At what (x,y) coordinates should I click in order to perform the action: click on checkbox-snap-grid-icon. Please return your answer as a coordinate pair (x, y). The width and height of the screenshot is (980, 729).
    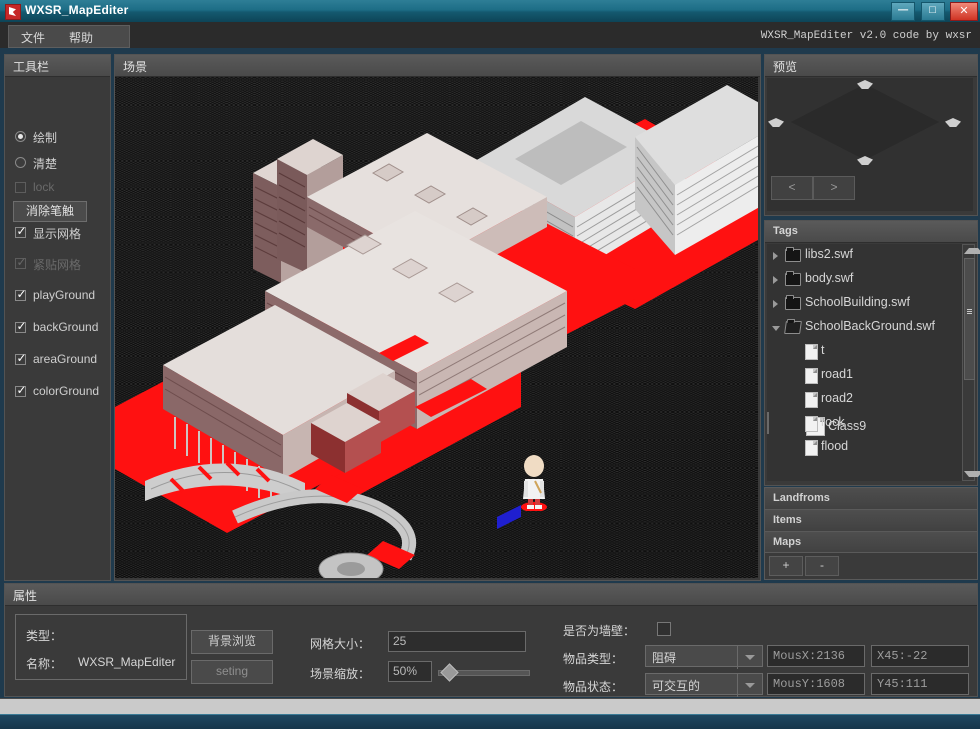
    Looking at the image, I should click on (21, 262).